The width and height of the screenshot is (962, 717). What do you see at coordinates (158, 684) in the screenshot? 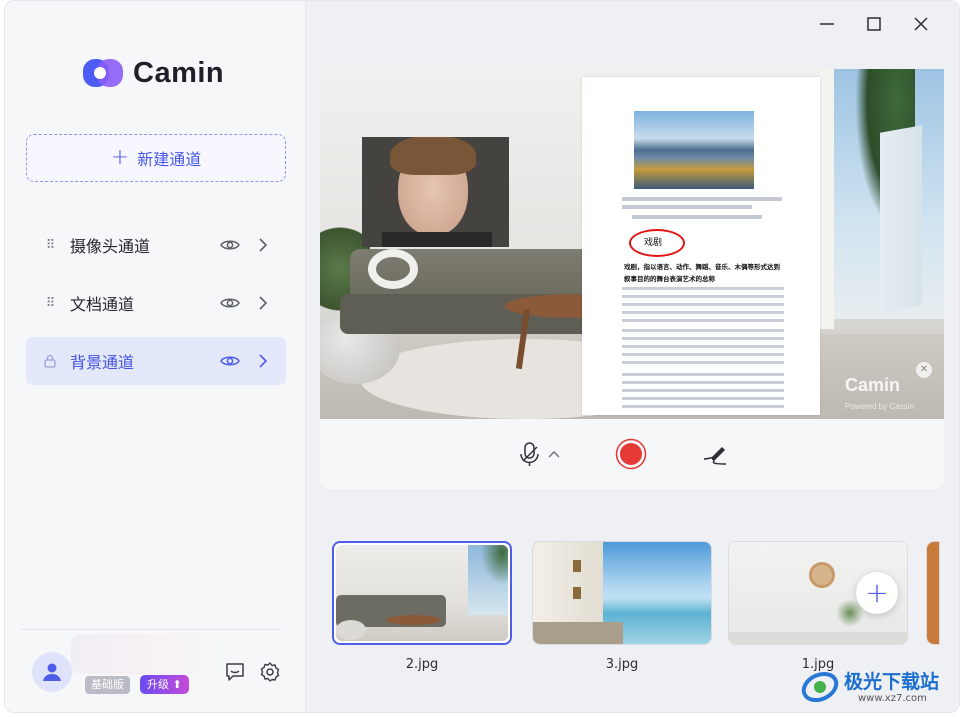
I see `upgrade-label: 升级` at bounding box center [158, 684].